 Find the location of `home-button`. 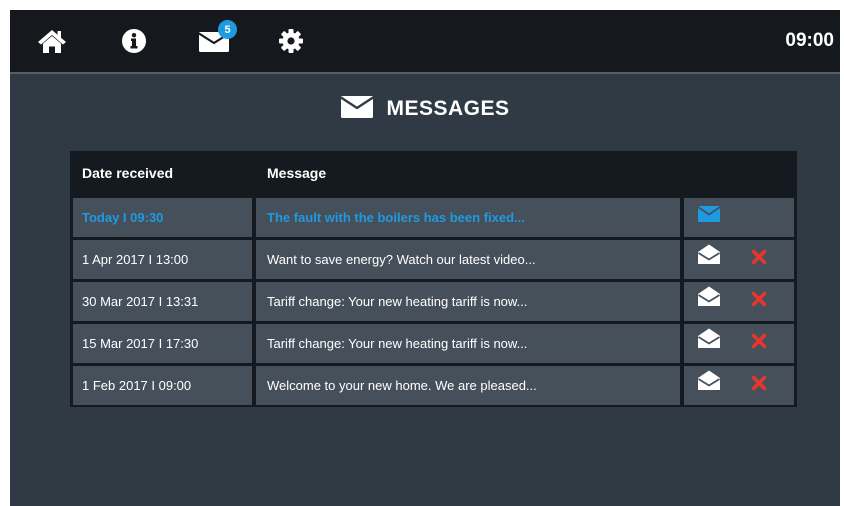

home-button is located at coordinates (52, 41).